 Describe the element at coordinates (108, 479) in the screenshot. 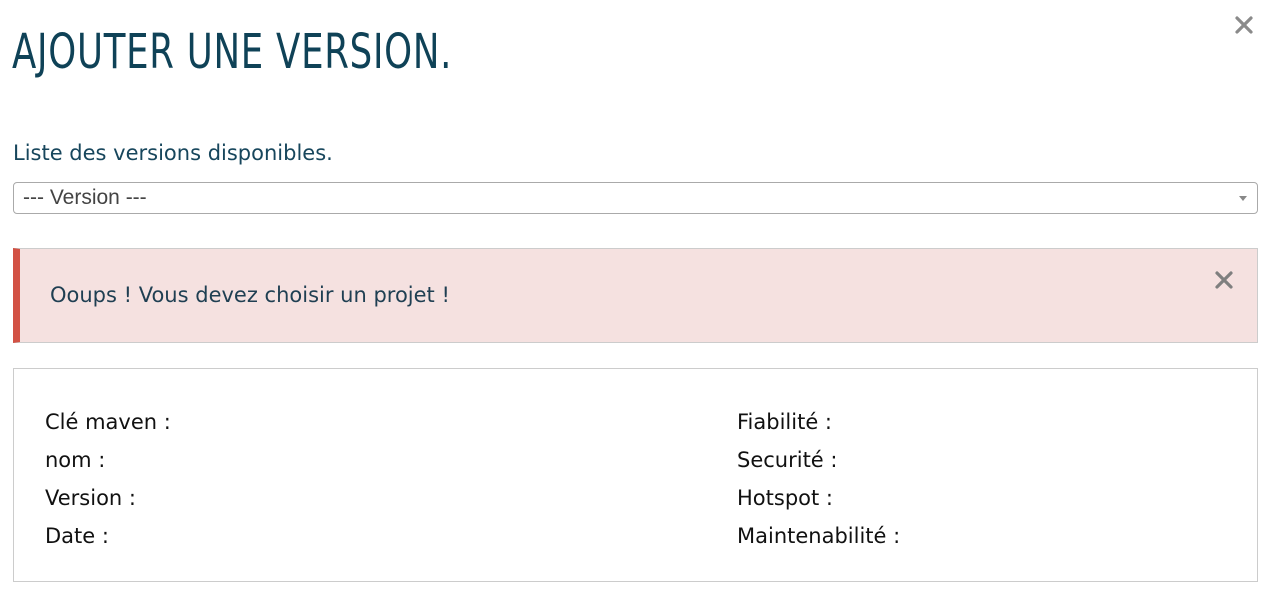

I see `details-left-column: Clé maven : nom : Version : Date :` at that location.